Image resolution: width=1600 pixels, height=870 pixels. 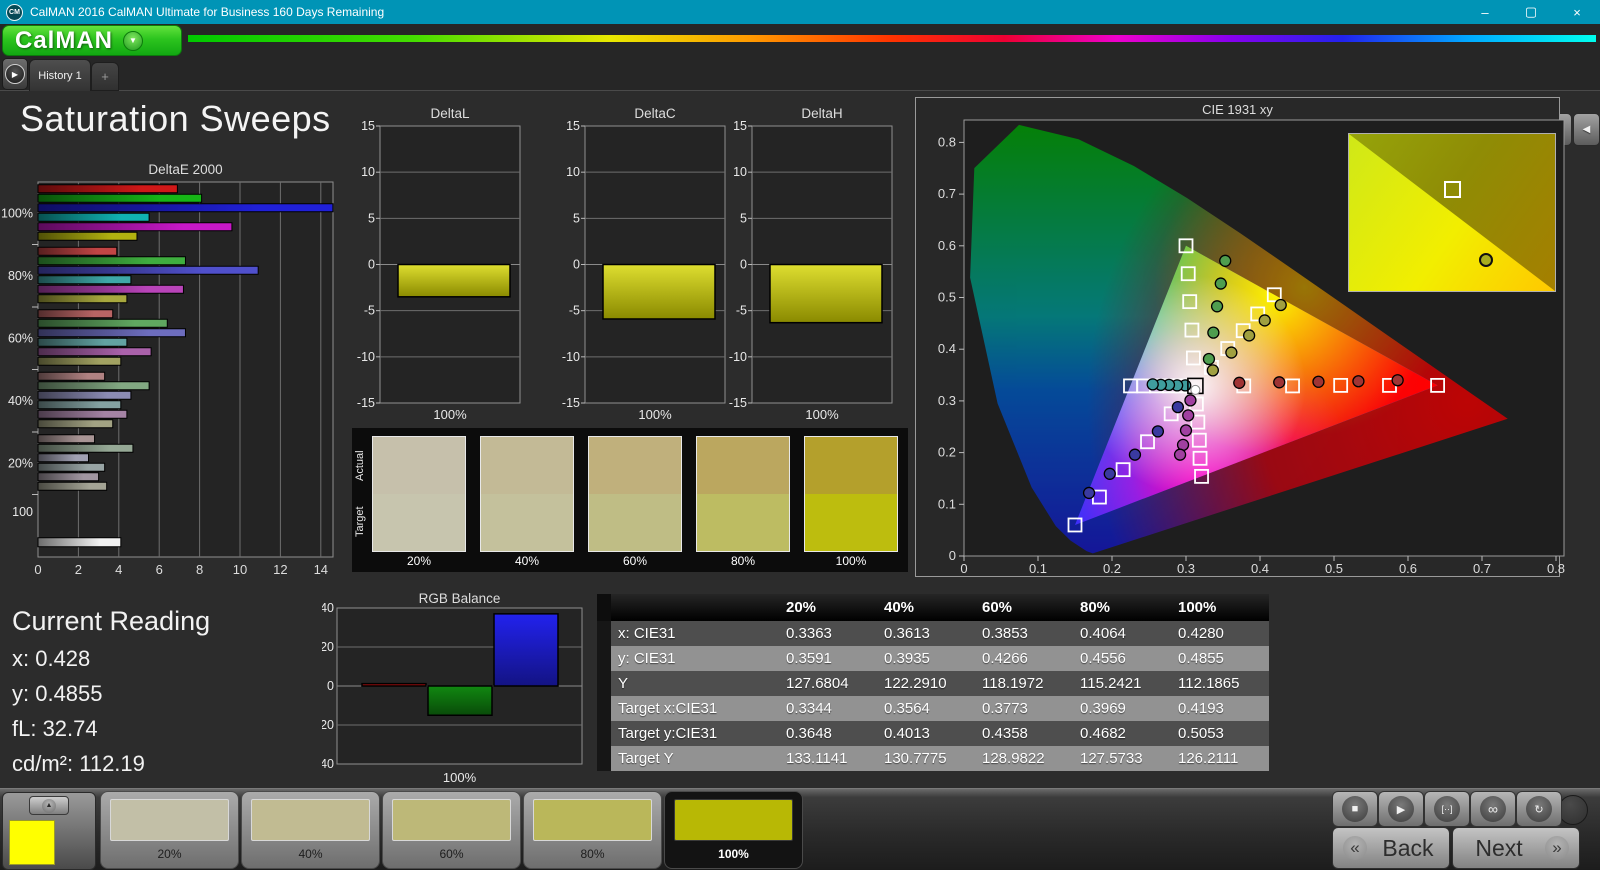 I want to click on collapse-panel-button: ◀, so click(x=1586, y=129).